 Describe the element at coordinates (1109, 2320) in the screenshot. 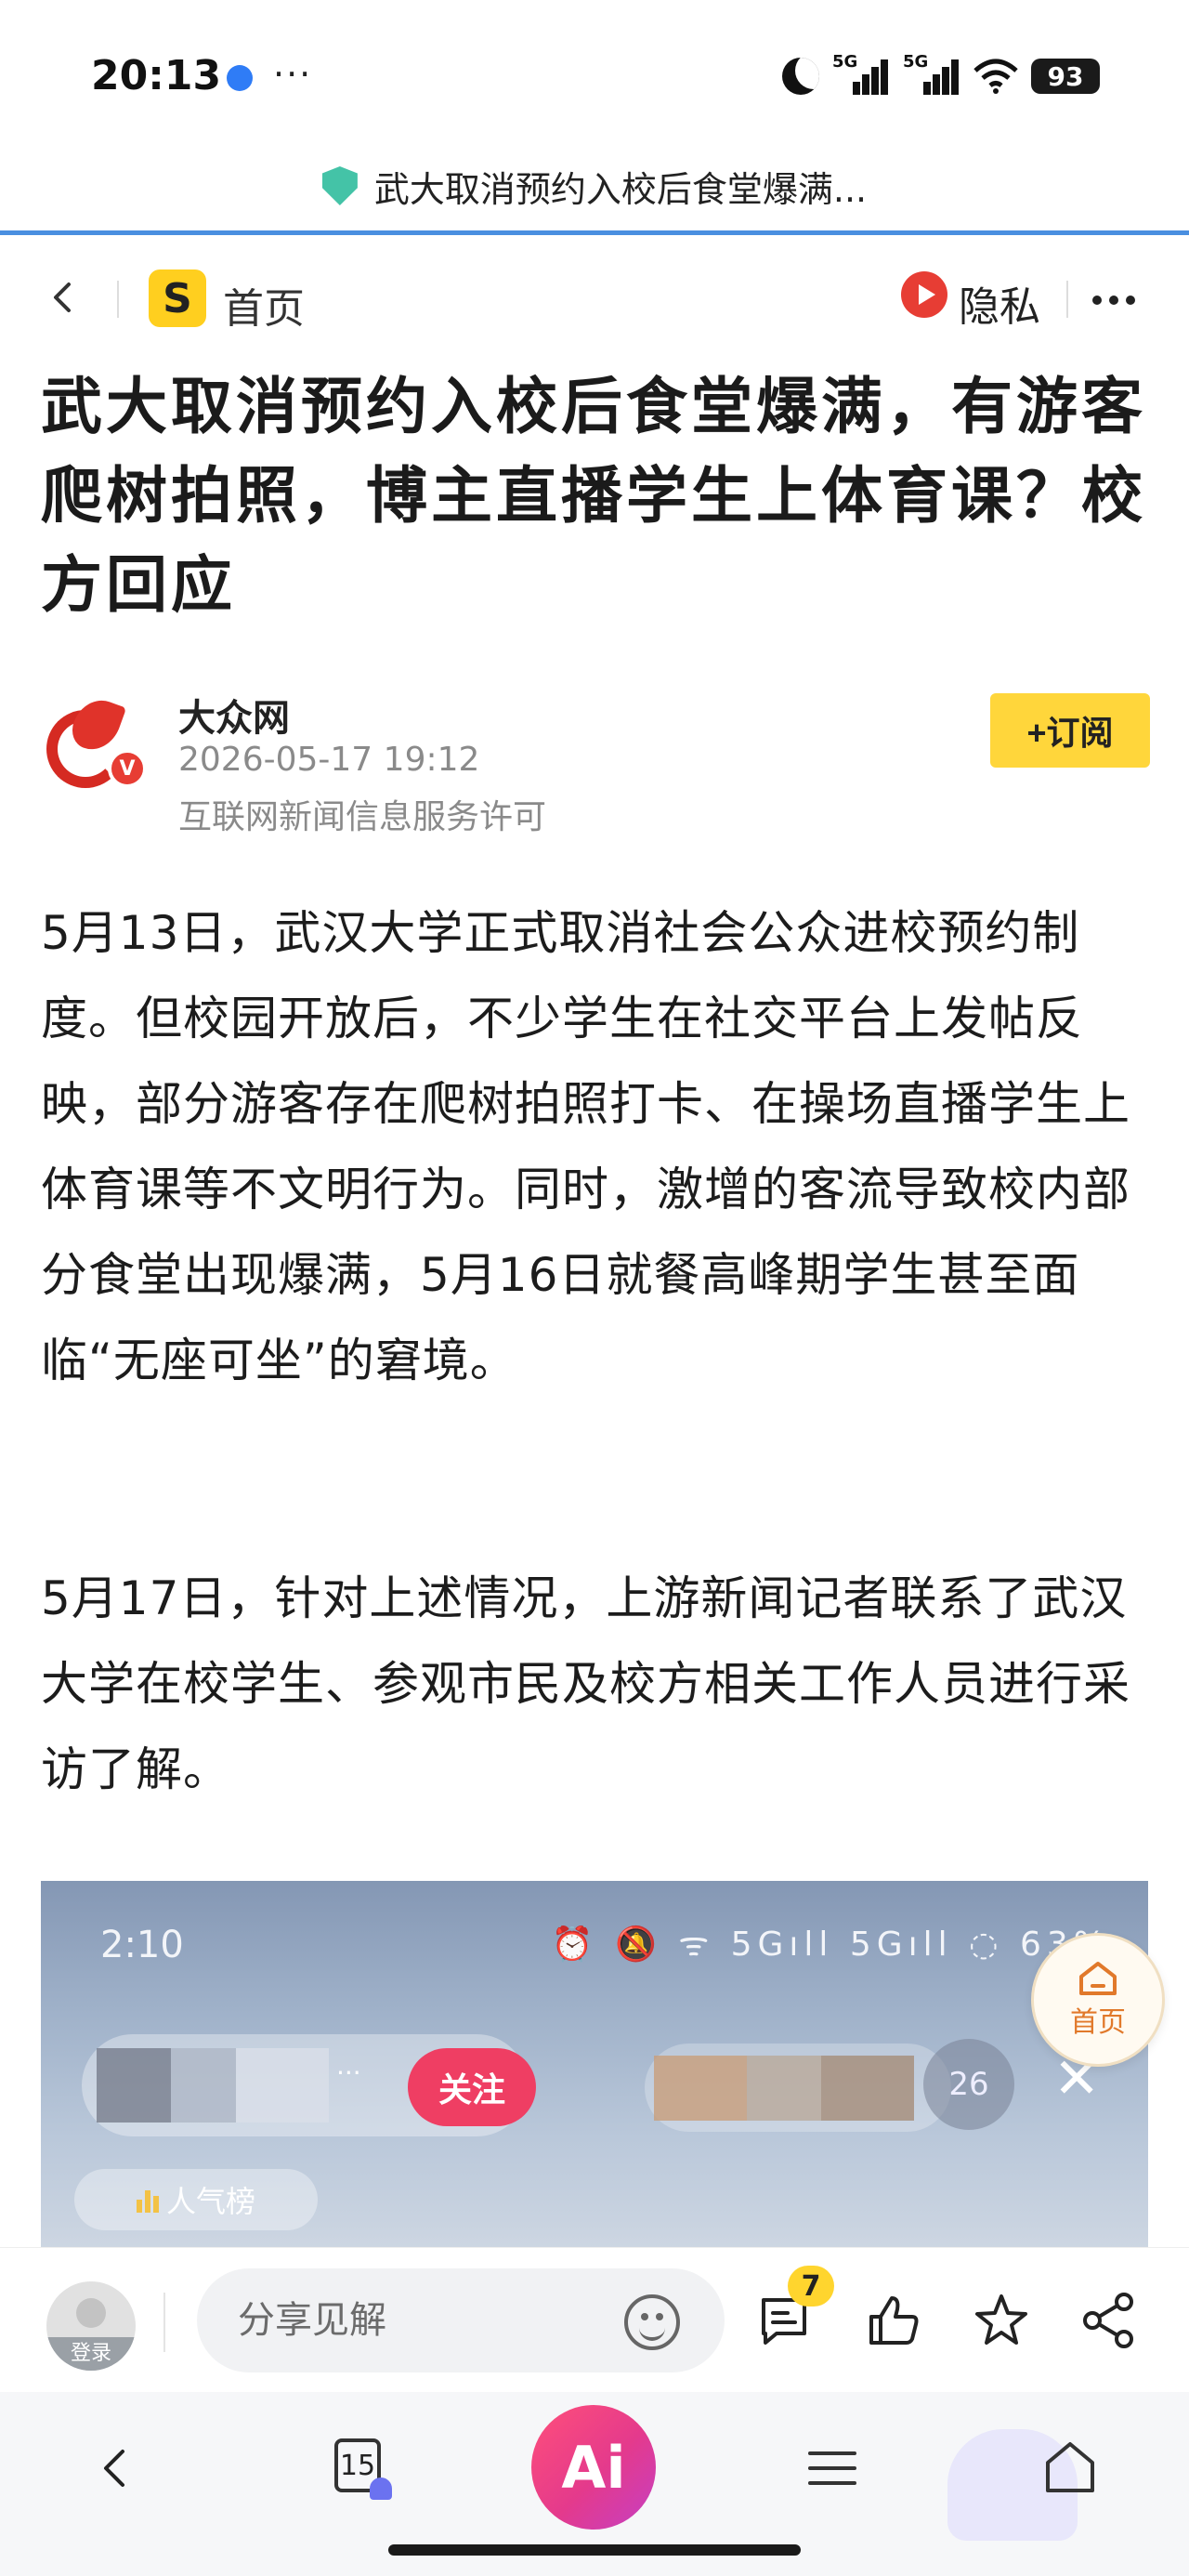

I see `share-icon` at that location.